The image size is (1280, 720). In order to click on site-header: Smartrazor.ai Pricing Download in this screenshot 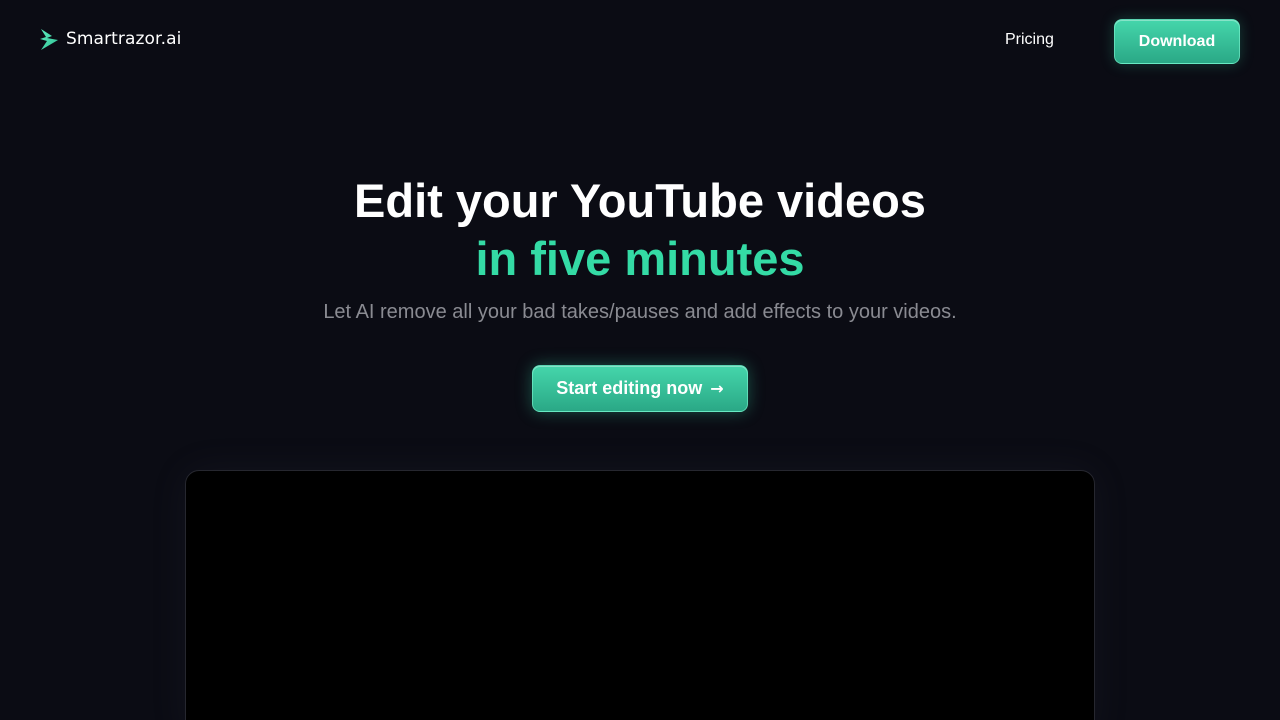, I will do `click(640, 40)`.